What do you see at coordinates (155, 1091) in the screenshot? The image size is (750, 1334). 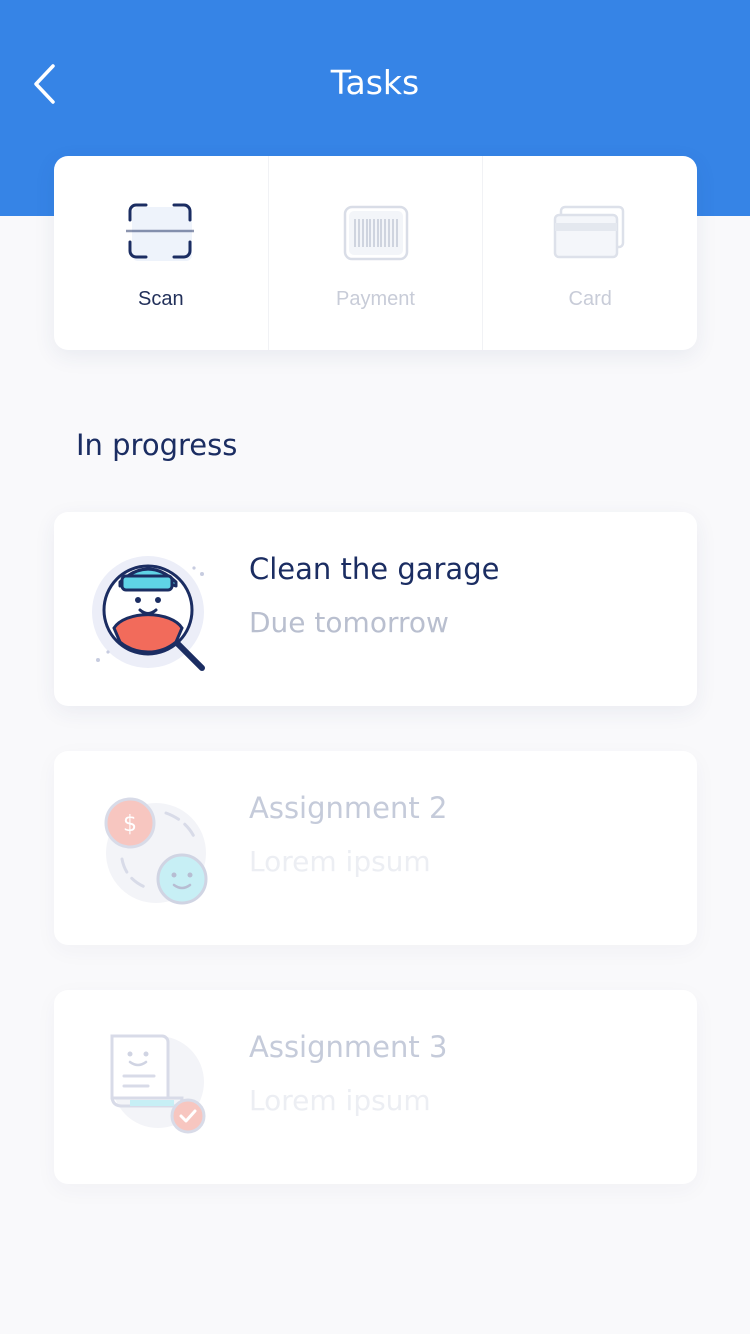 I see `receipt-check-icon` at bounding box center [155, 1091].